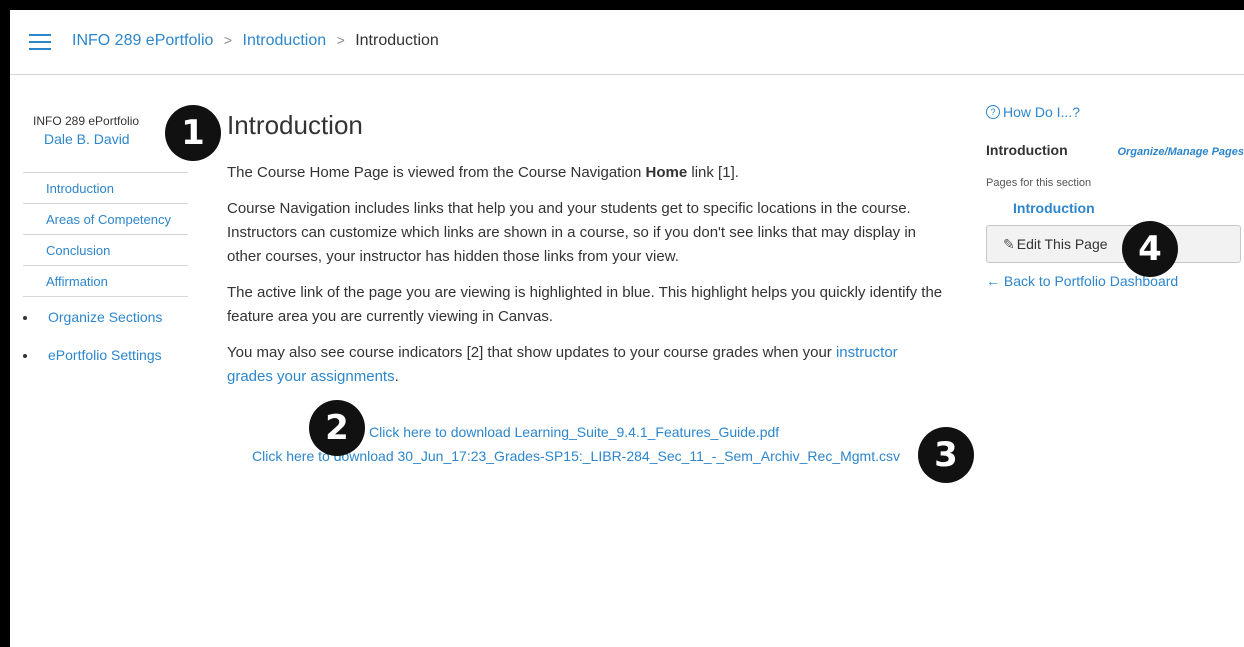  Describe the element at coordinates (397, 40) in the screenshot. I see `breadcrumb-current: Introduction` at that location.